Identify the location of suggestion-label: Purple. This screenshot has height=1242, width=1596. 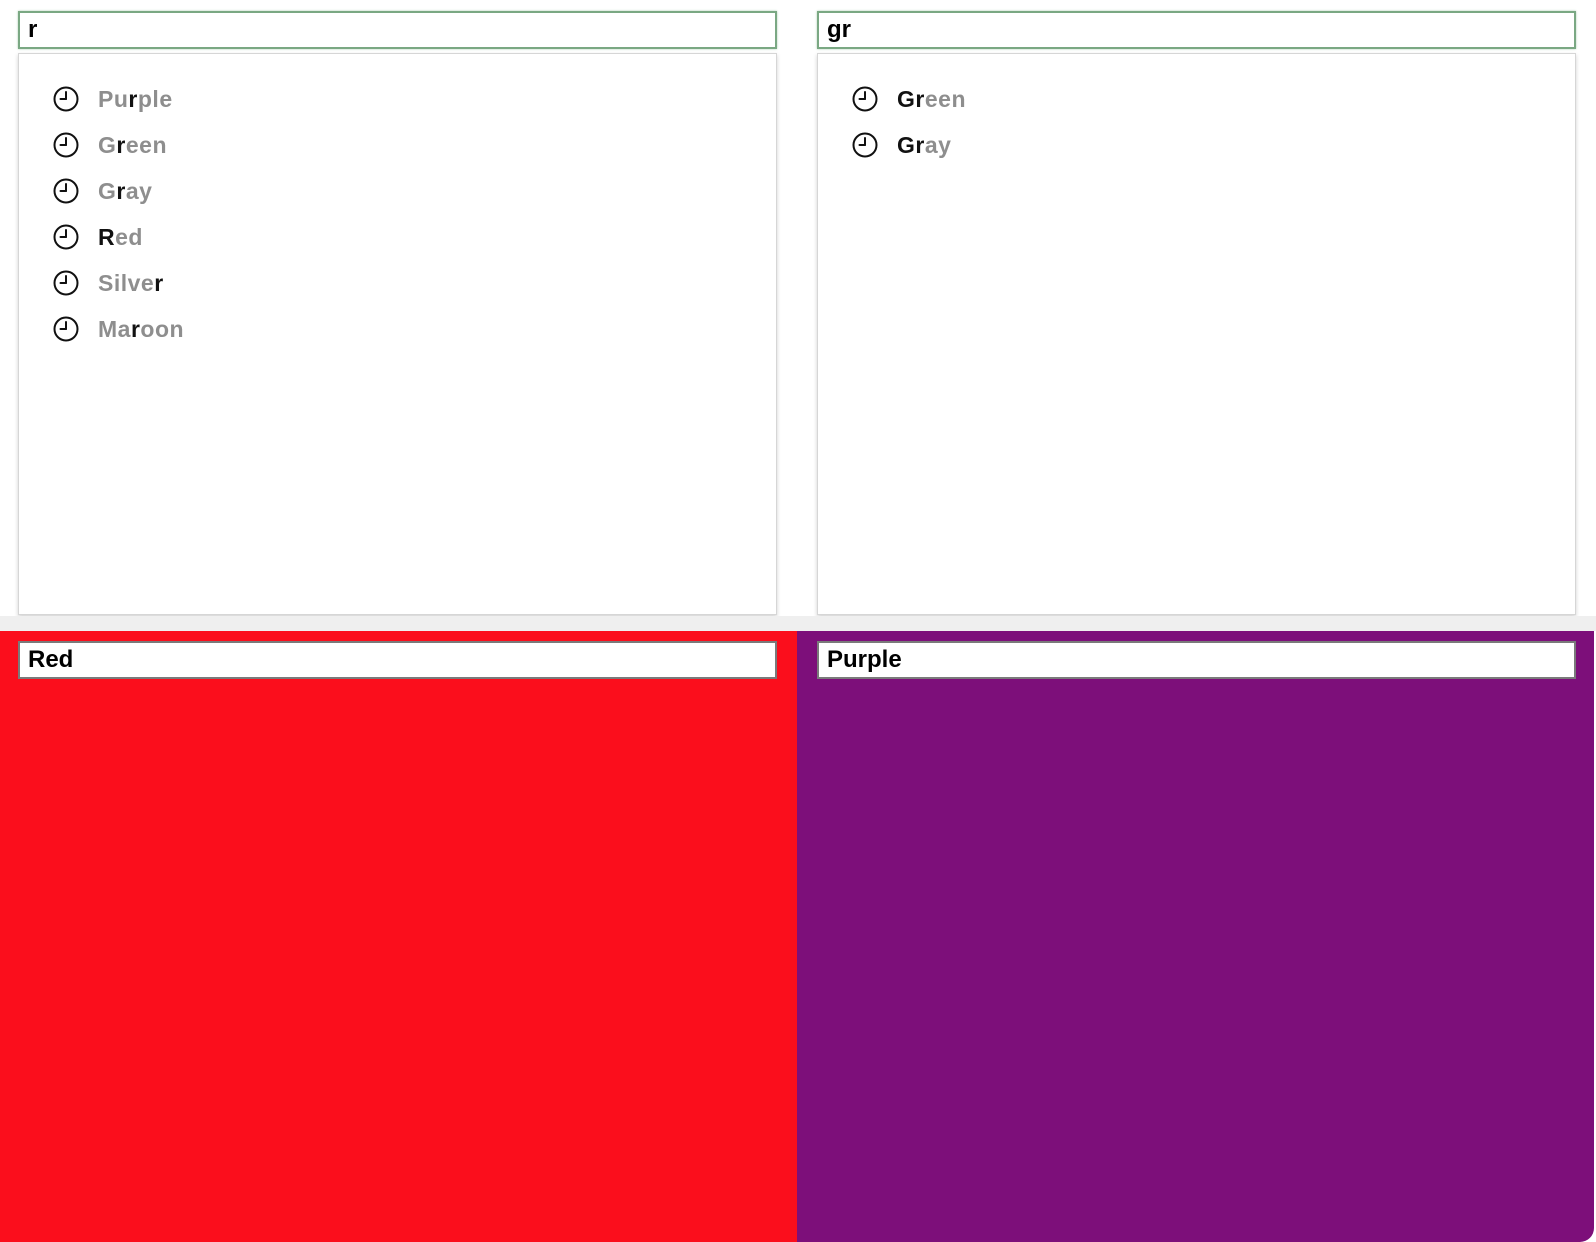
(135, 98).